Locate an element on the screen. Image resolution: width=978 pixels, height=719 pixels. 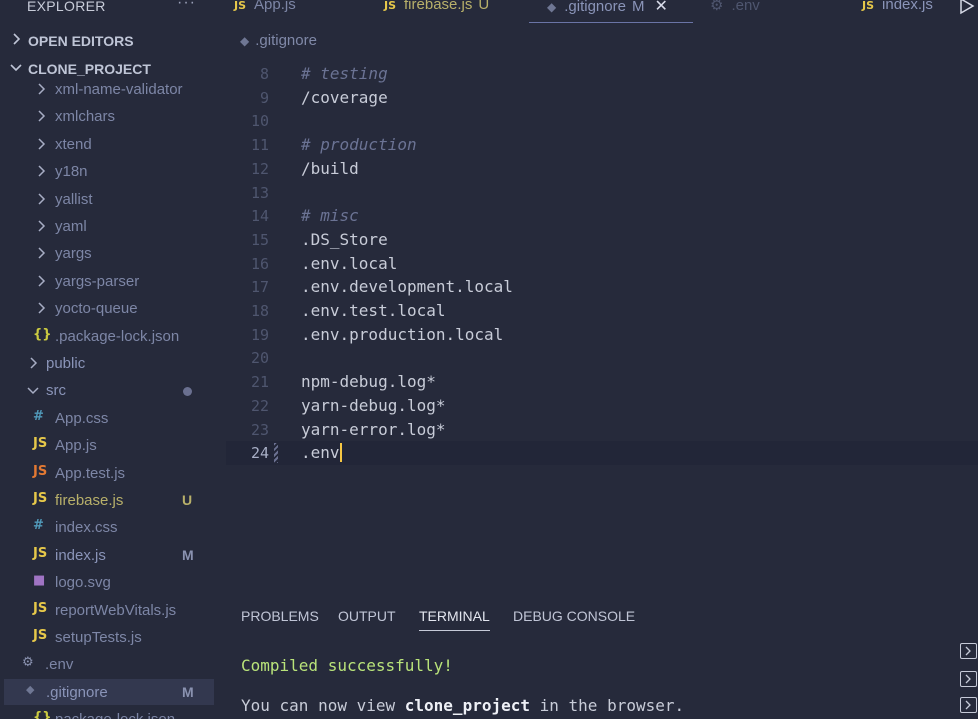
file-tree-item: JS setupTests.js is located at coordinates (113, 637).